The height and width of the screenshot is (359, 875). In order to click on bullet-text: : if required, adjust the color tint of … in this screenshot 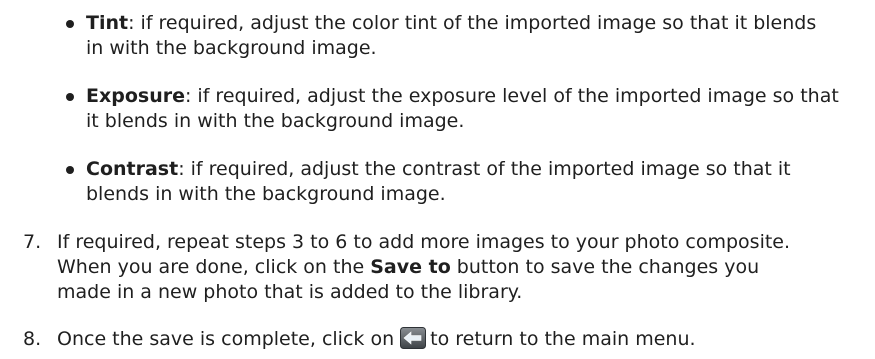, I will do `click(472, 23)`.